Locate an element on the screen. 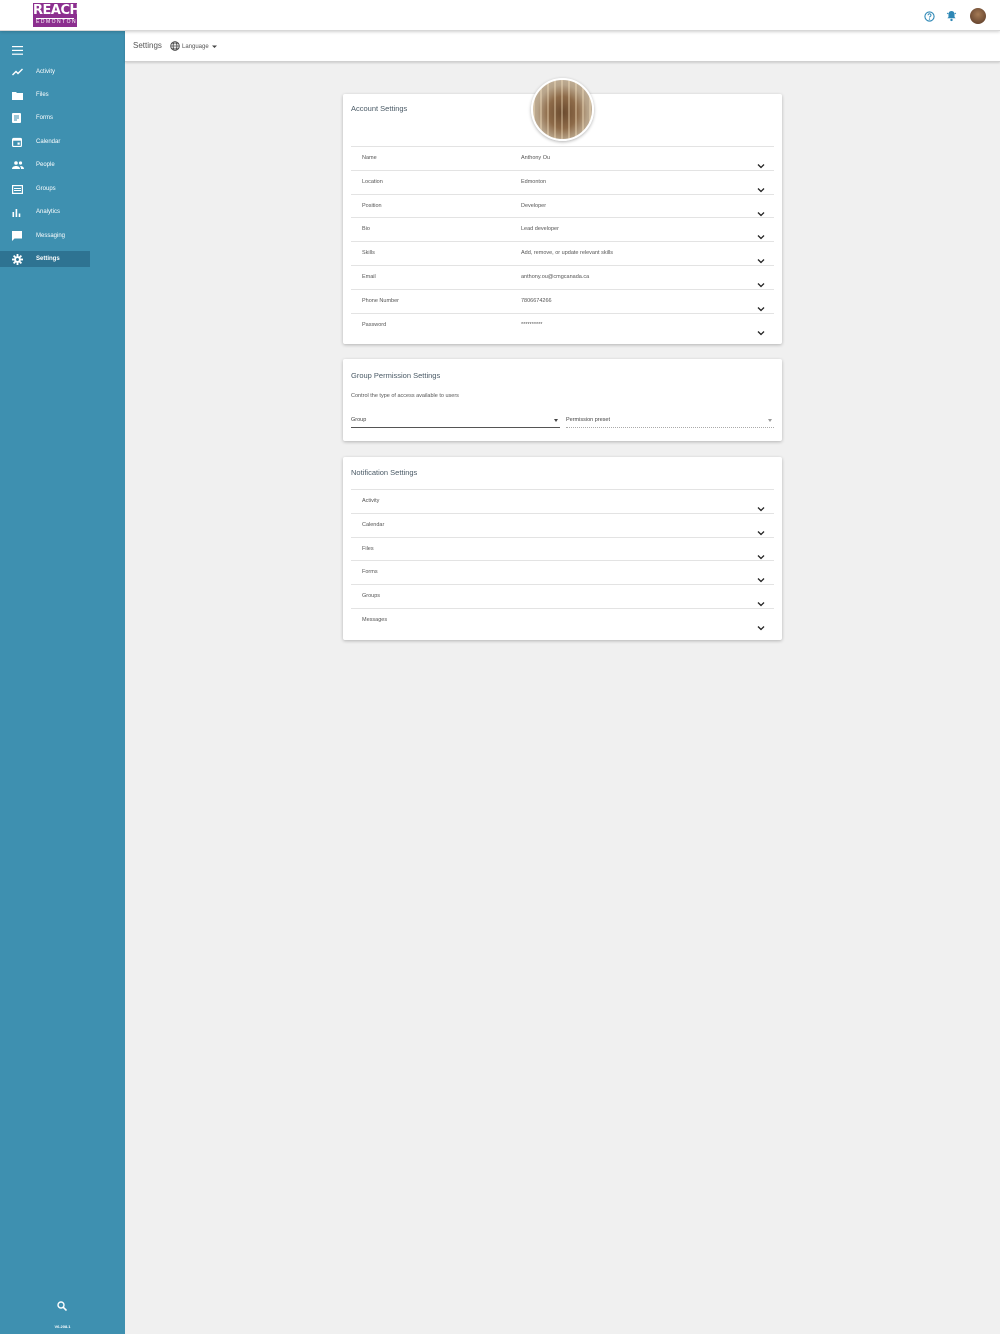 The width and height of the screenshot is (1000, 1334). profile-photo is located at coordinates (562, 109).